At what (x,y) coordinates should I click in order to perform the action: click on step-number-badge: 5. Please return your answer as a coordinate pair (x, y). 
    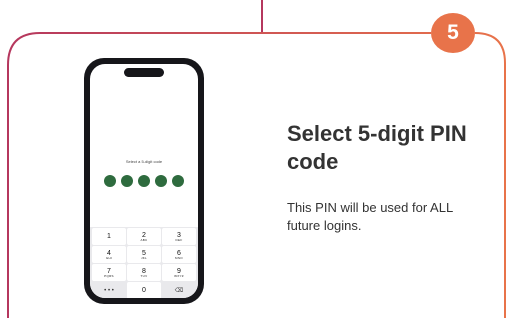
    Looking at the image, I should click on (453, 33).